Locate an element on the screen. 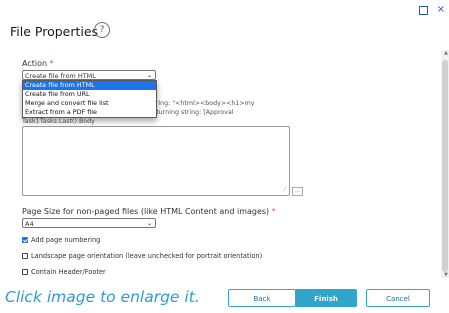  scrollbar-thumb is located at coordinates (445, 166).